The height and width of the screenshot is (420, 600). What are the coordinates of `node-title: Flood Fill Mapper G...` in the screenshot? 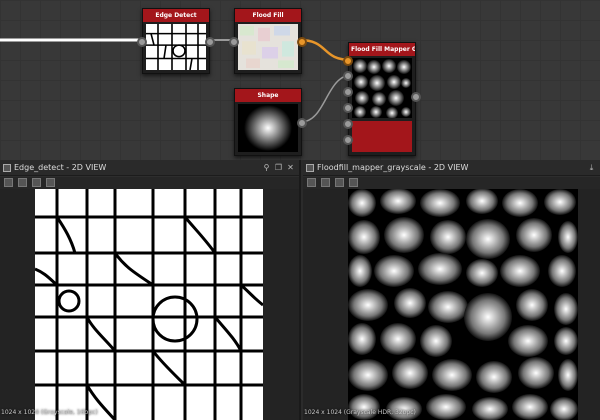 It's located at (382, 49).